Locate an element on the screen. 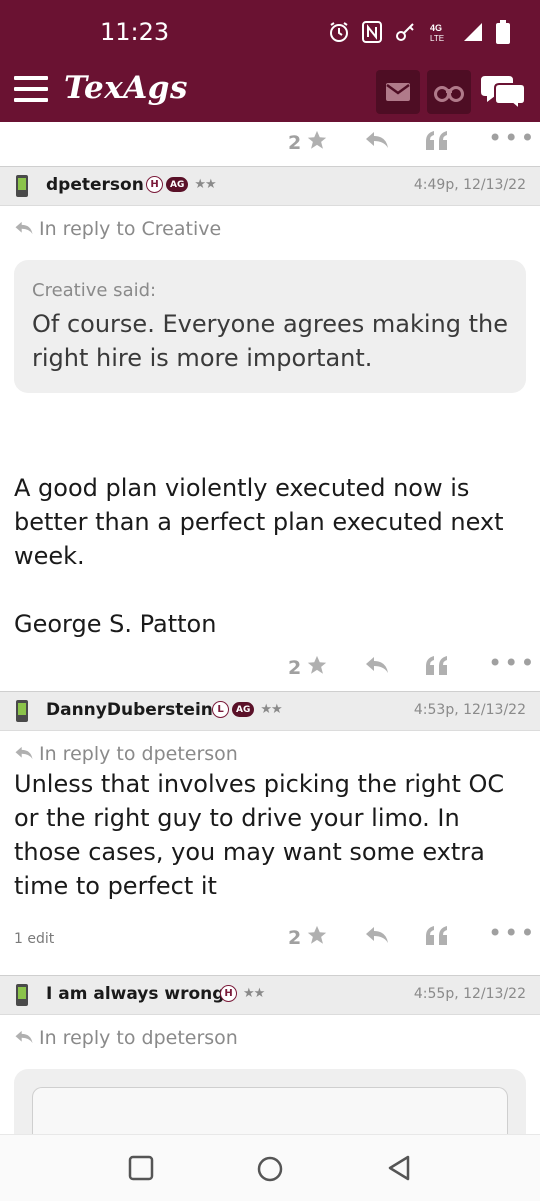 This screenshot has width=540, height=1201. menu-icon is located at coordinates (31, 90).